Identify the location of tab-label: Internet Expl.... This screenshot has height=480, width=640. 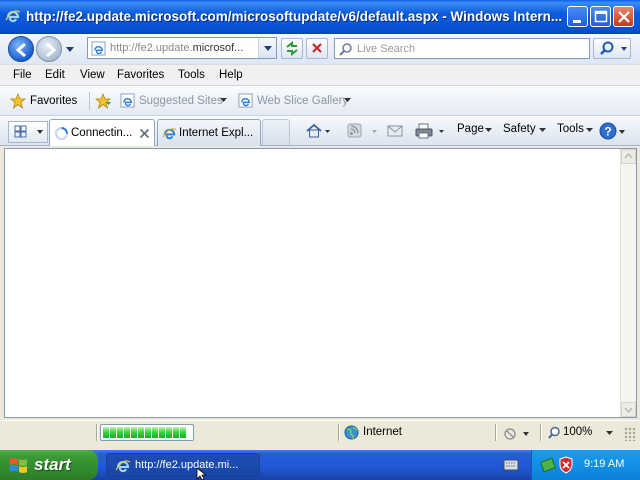
(216, 133).